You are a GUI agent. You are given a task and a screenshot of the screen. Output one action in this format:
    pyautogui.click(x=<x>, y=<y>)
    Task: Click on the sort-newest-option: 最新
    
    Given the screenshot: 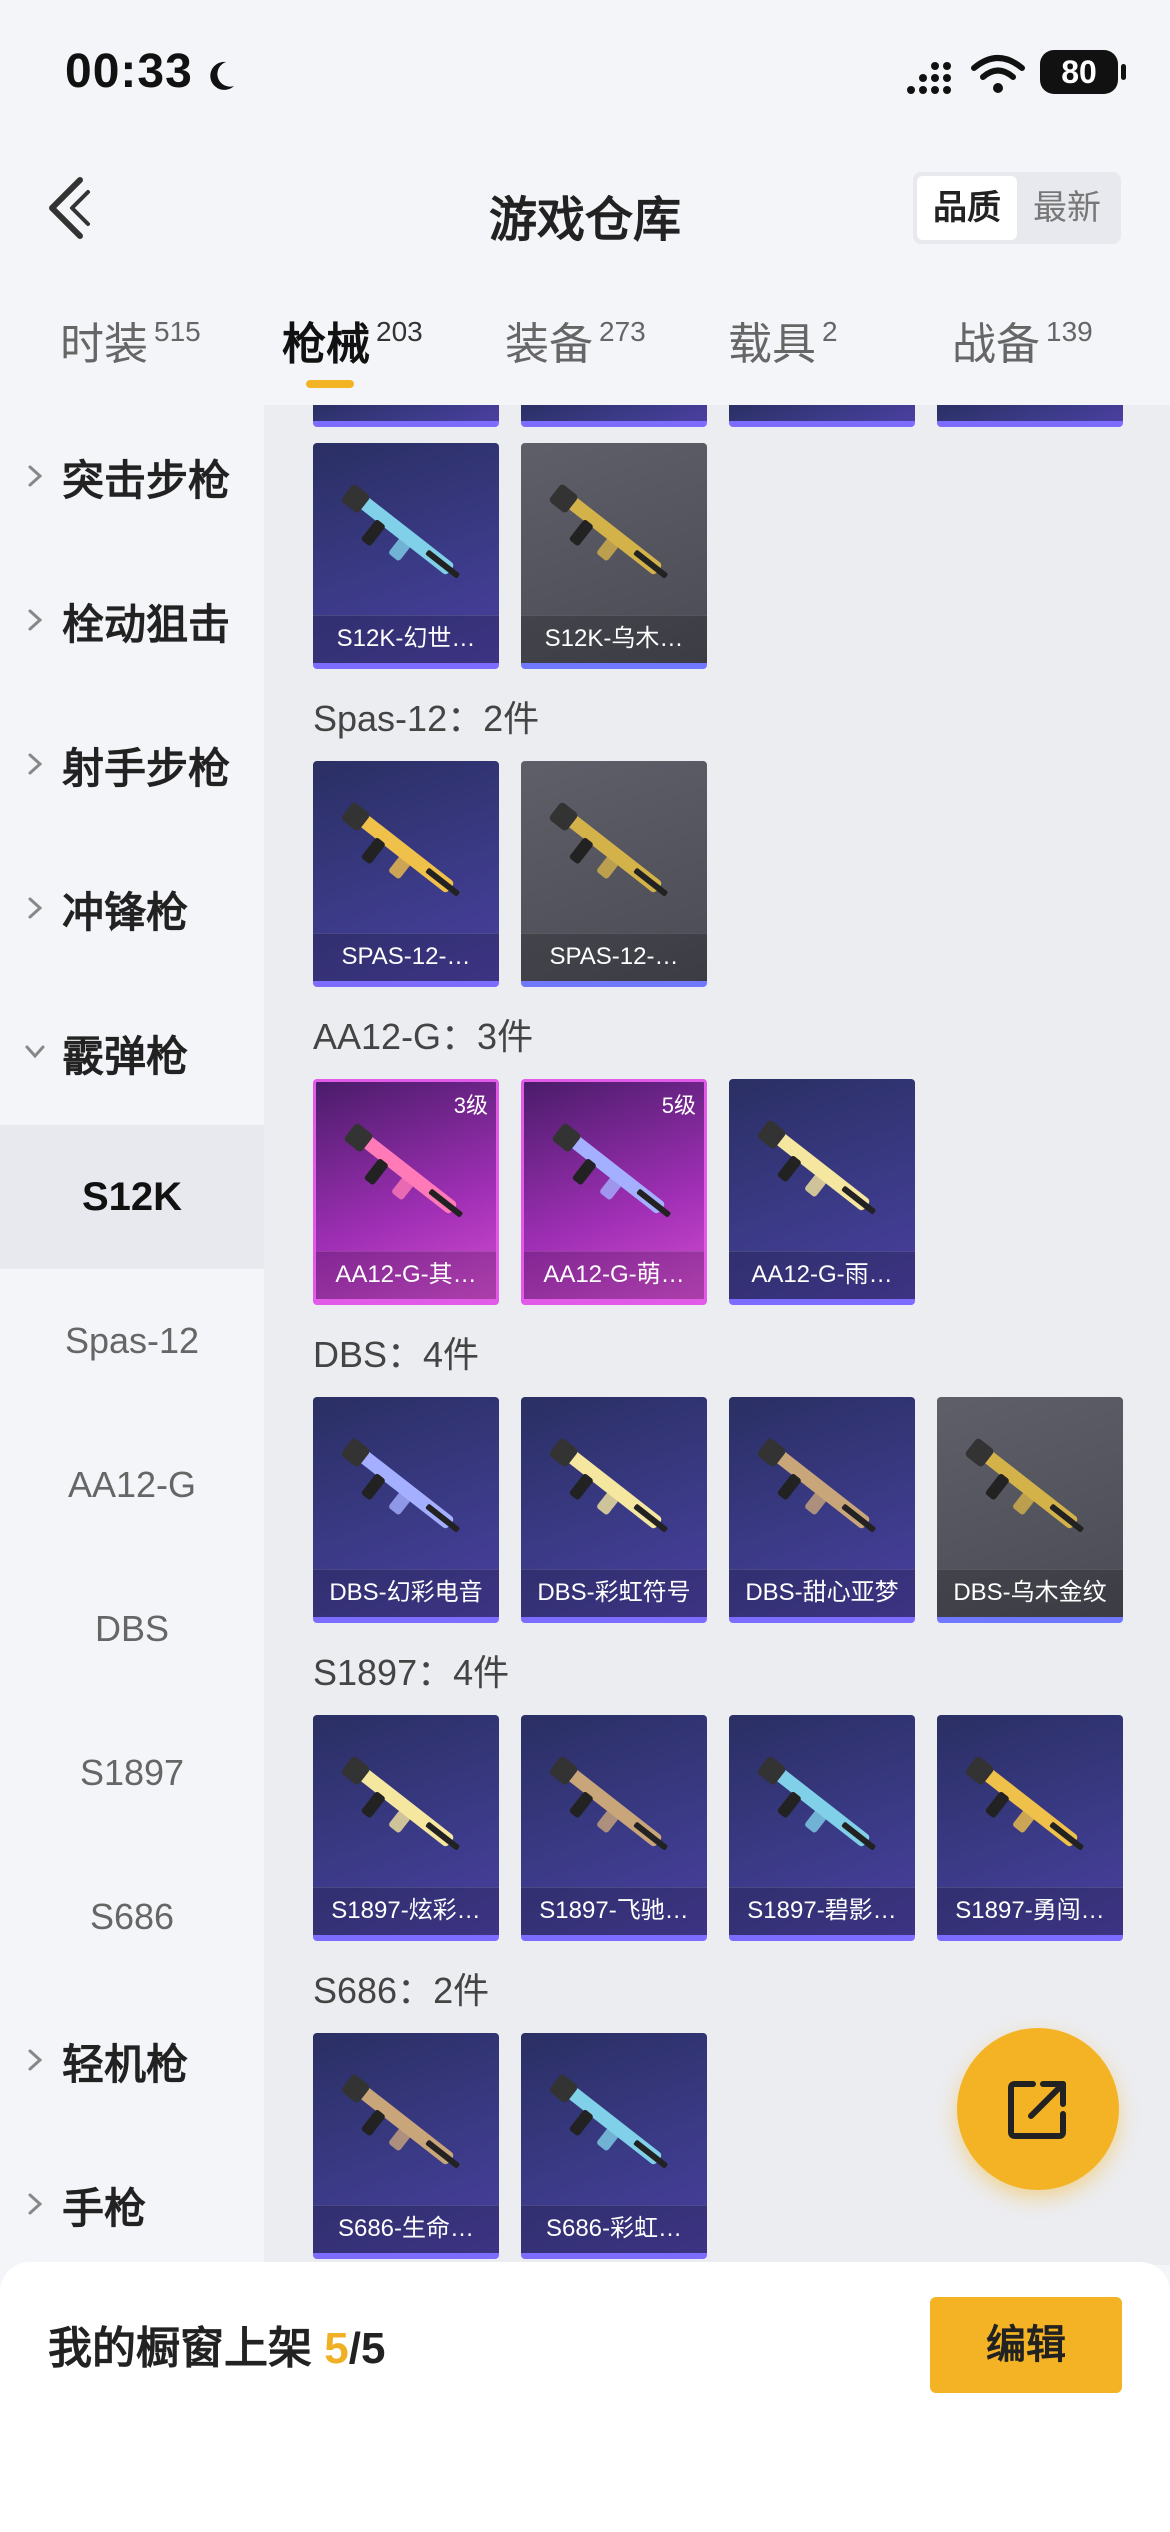 What is the action you would take?
    pyautogui.click(x=1067, y=208)
    